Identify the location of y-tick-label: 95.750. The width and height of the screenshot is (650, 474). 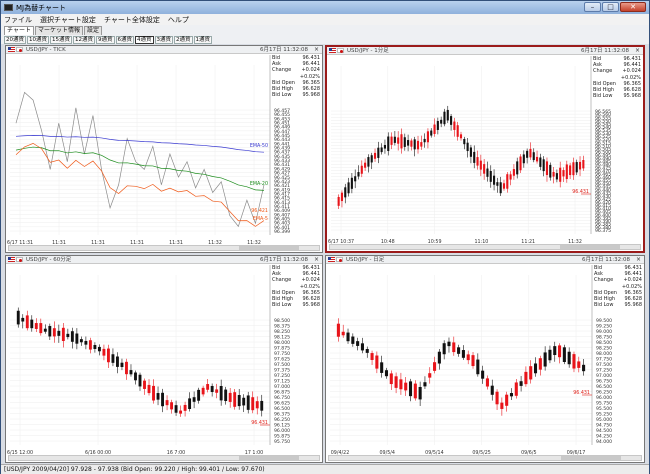
(604, 404).